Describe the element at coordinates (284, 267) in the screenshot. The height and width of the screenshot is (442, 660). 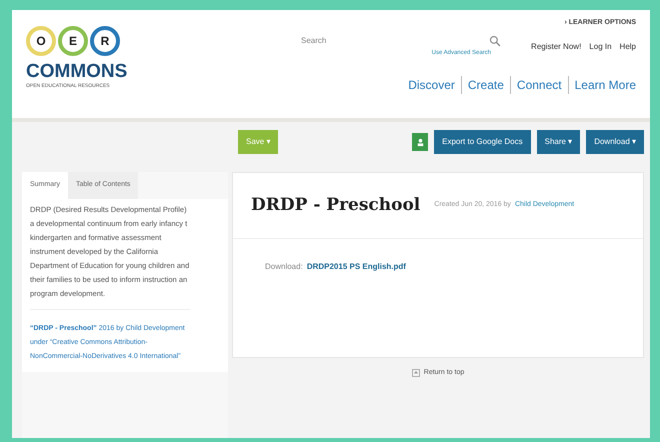
I see `download-label: Download:` at that location.